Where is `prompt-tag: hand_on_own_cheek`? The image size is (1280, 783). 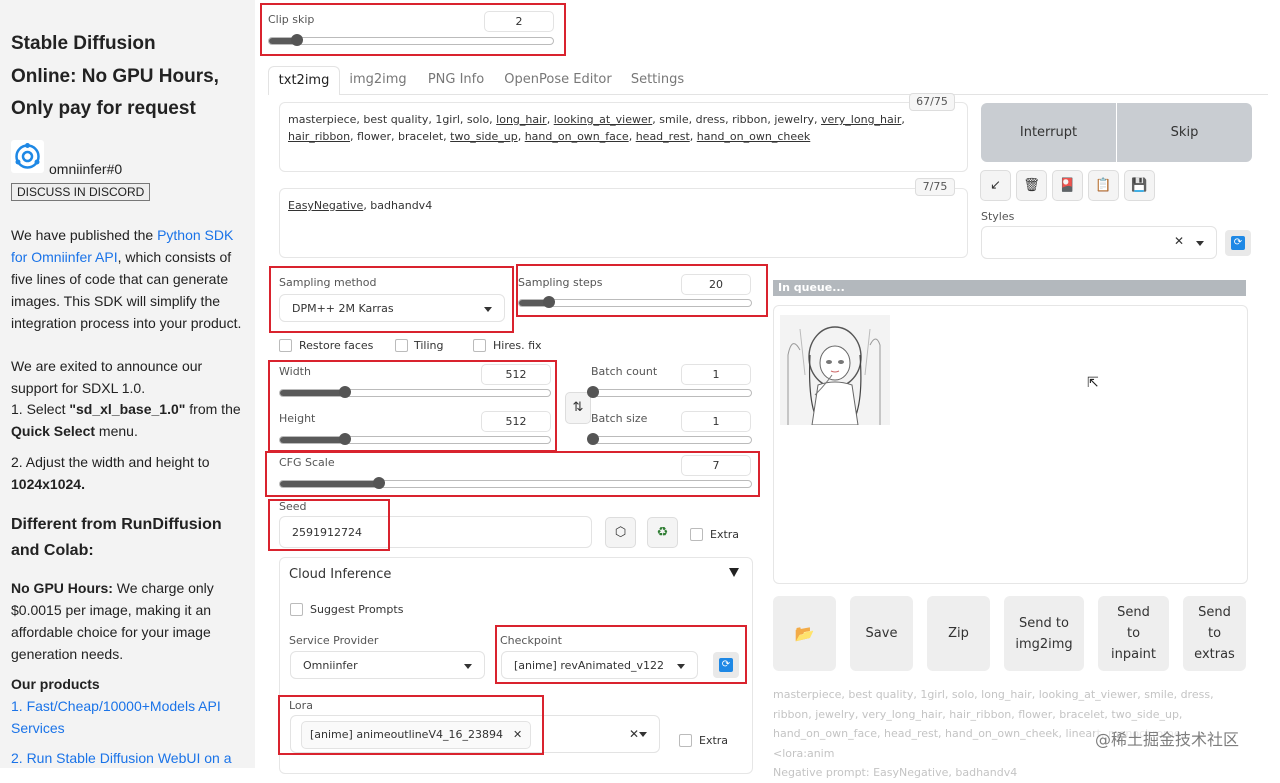
prompt-tag: hand_on_own_cheek is located at coordinates (753, 136).